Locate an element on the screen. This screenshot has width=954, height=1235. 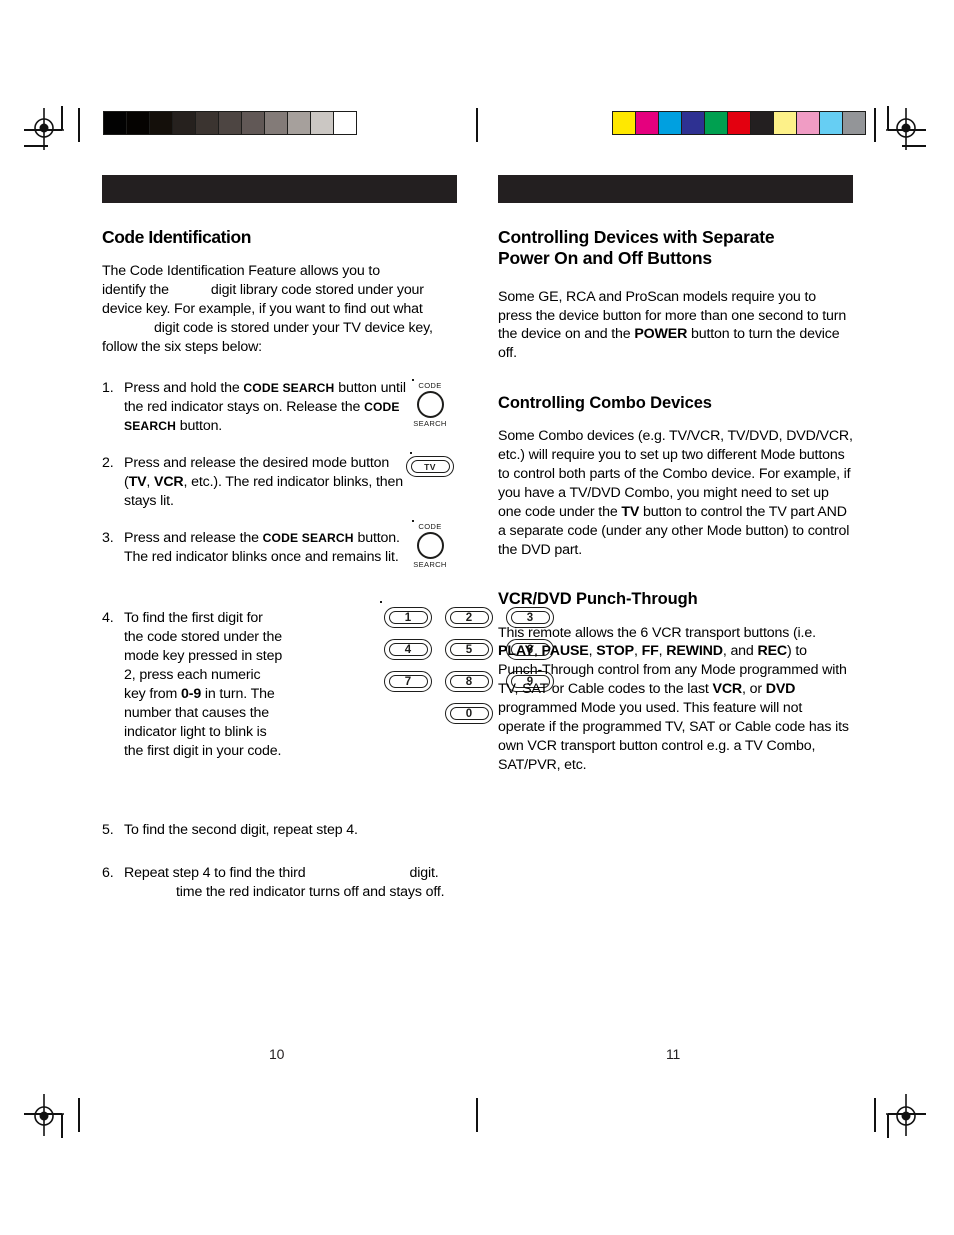
step-number-5: 5. is located at coordinates (108, 829).